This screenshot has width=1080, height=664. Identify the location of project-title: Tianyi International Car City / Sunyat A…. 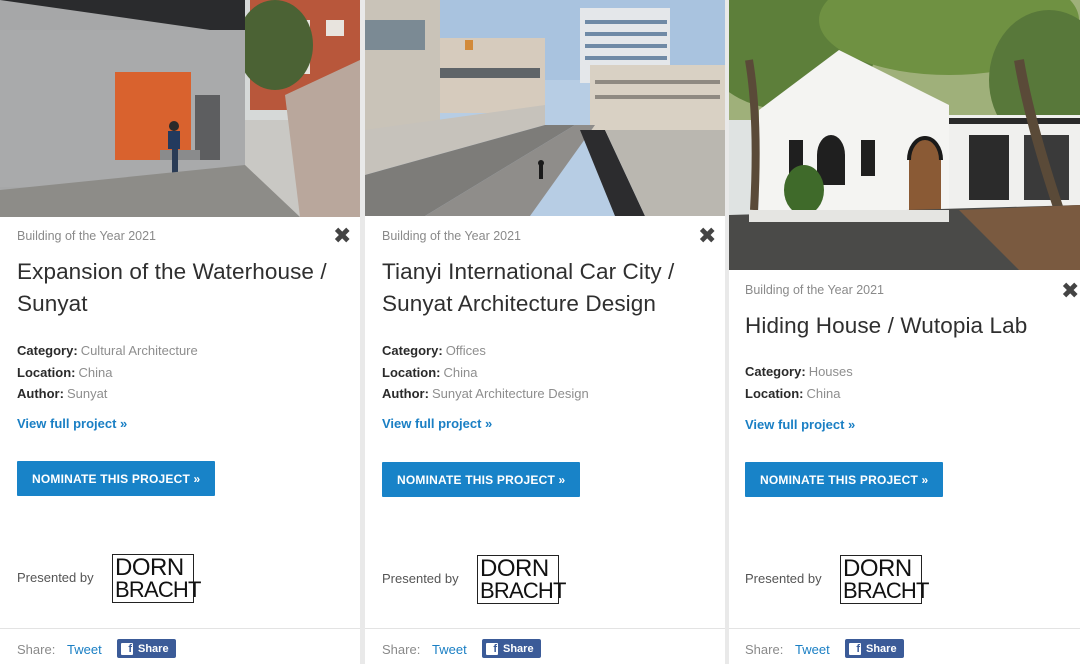
(528, 287).